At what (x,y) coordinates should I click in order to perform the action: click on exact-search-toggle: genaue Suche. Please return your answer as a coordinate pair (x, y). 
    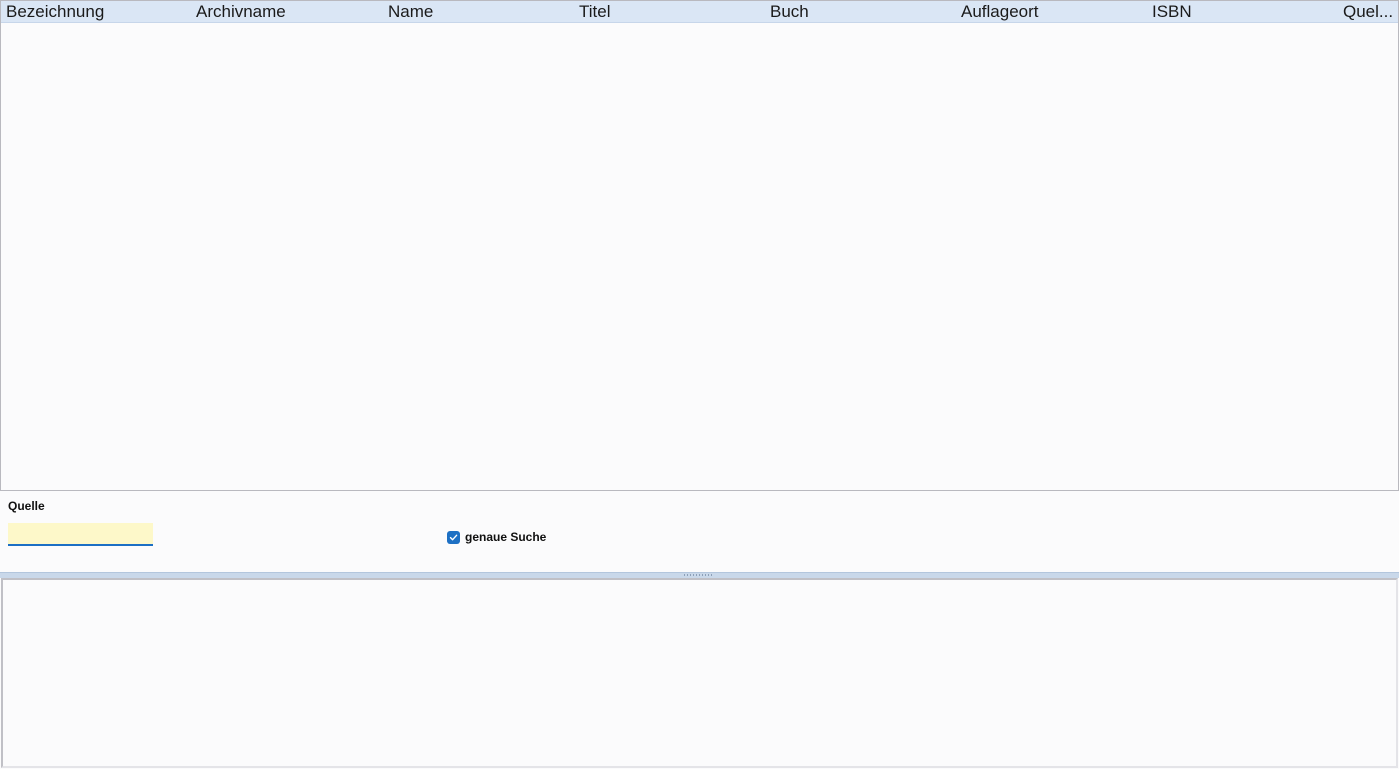
    Looking at the image, I should click on (496, 537).